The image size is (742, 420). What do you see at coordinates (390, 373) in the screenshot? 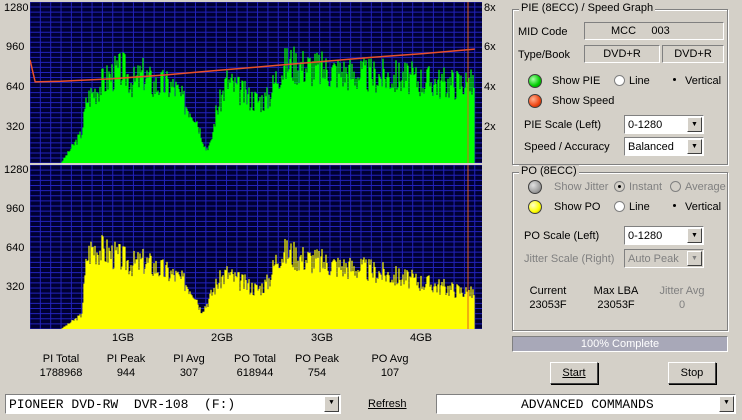
I see `stat-value: 107` at bounding box center [390, 373].